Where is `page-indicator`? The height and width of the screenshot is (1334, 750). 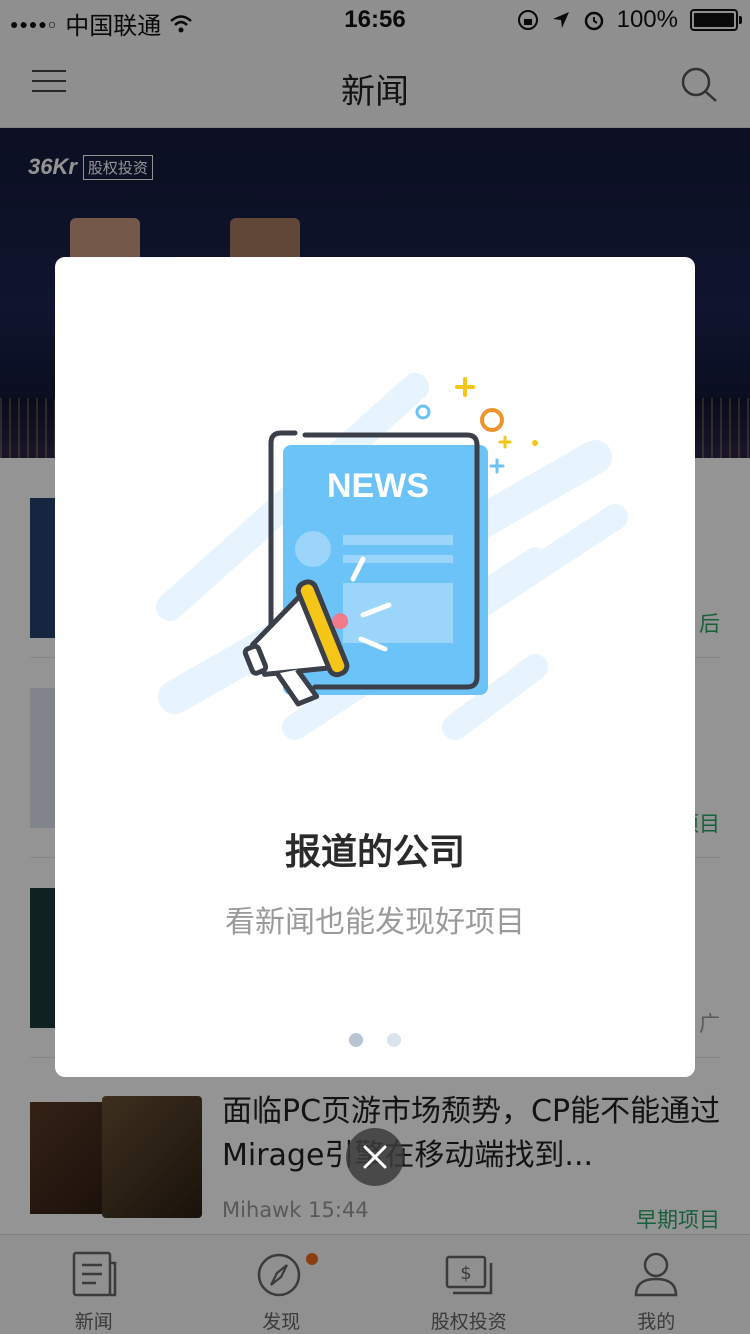
page-indicator is located at coordinates (375, 1040).